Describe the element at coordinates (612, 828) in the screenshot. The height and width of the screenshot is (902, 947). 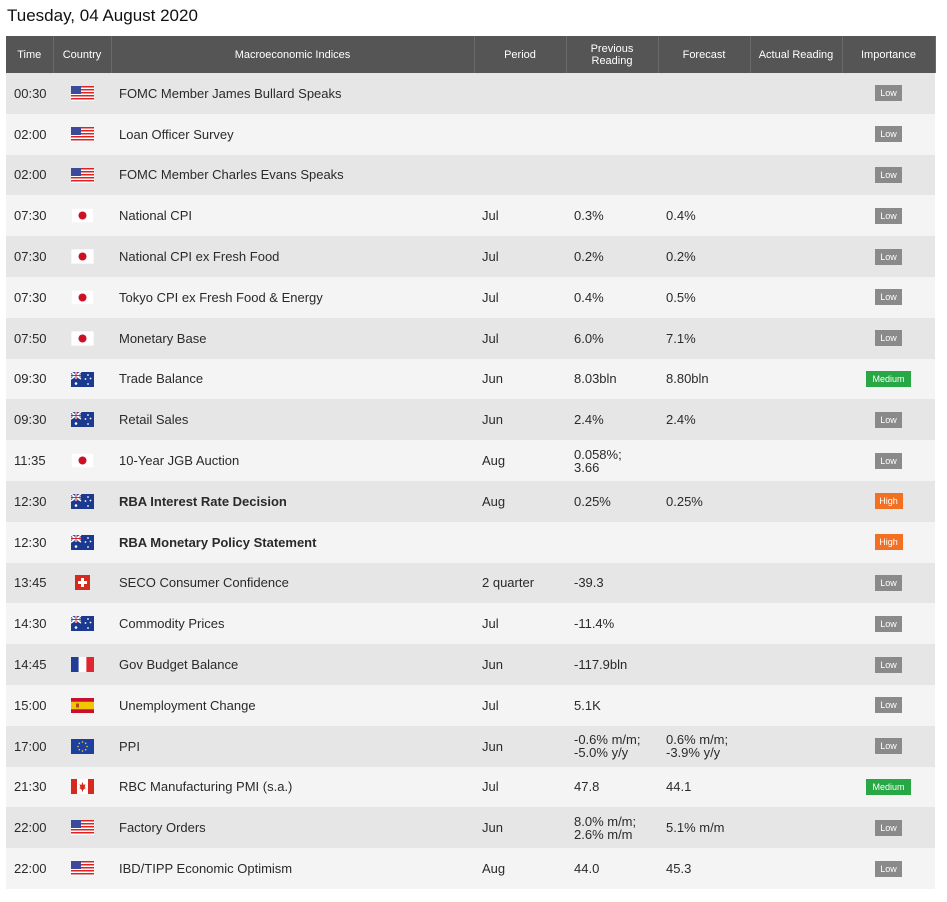
I see `cell-previous: 8.0% m/m; 2.6% m/m` at that location.